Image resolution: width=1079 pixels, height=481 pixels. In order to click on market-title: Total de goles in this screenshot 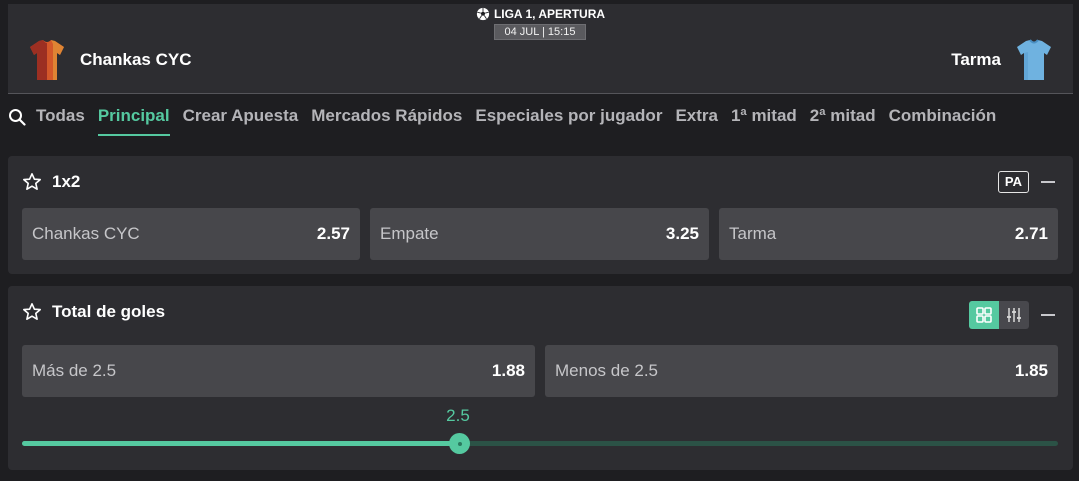, I will do `click(109, 311)`.